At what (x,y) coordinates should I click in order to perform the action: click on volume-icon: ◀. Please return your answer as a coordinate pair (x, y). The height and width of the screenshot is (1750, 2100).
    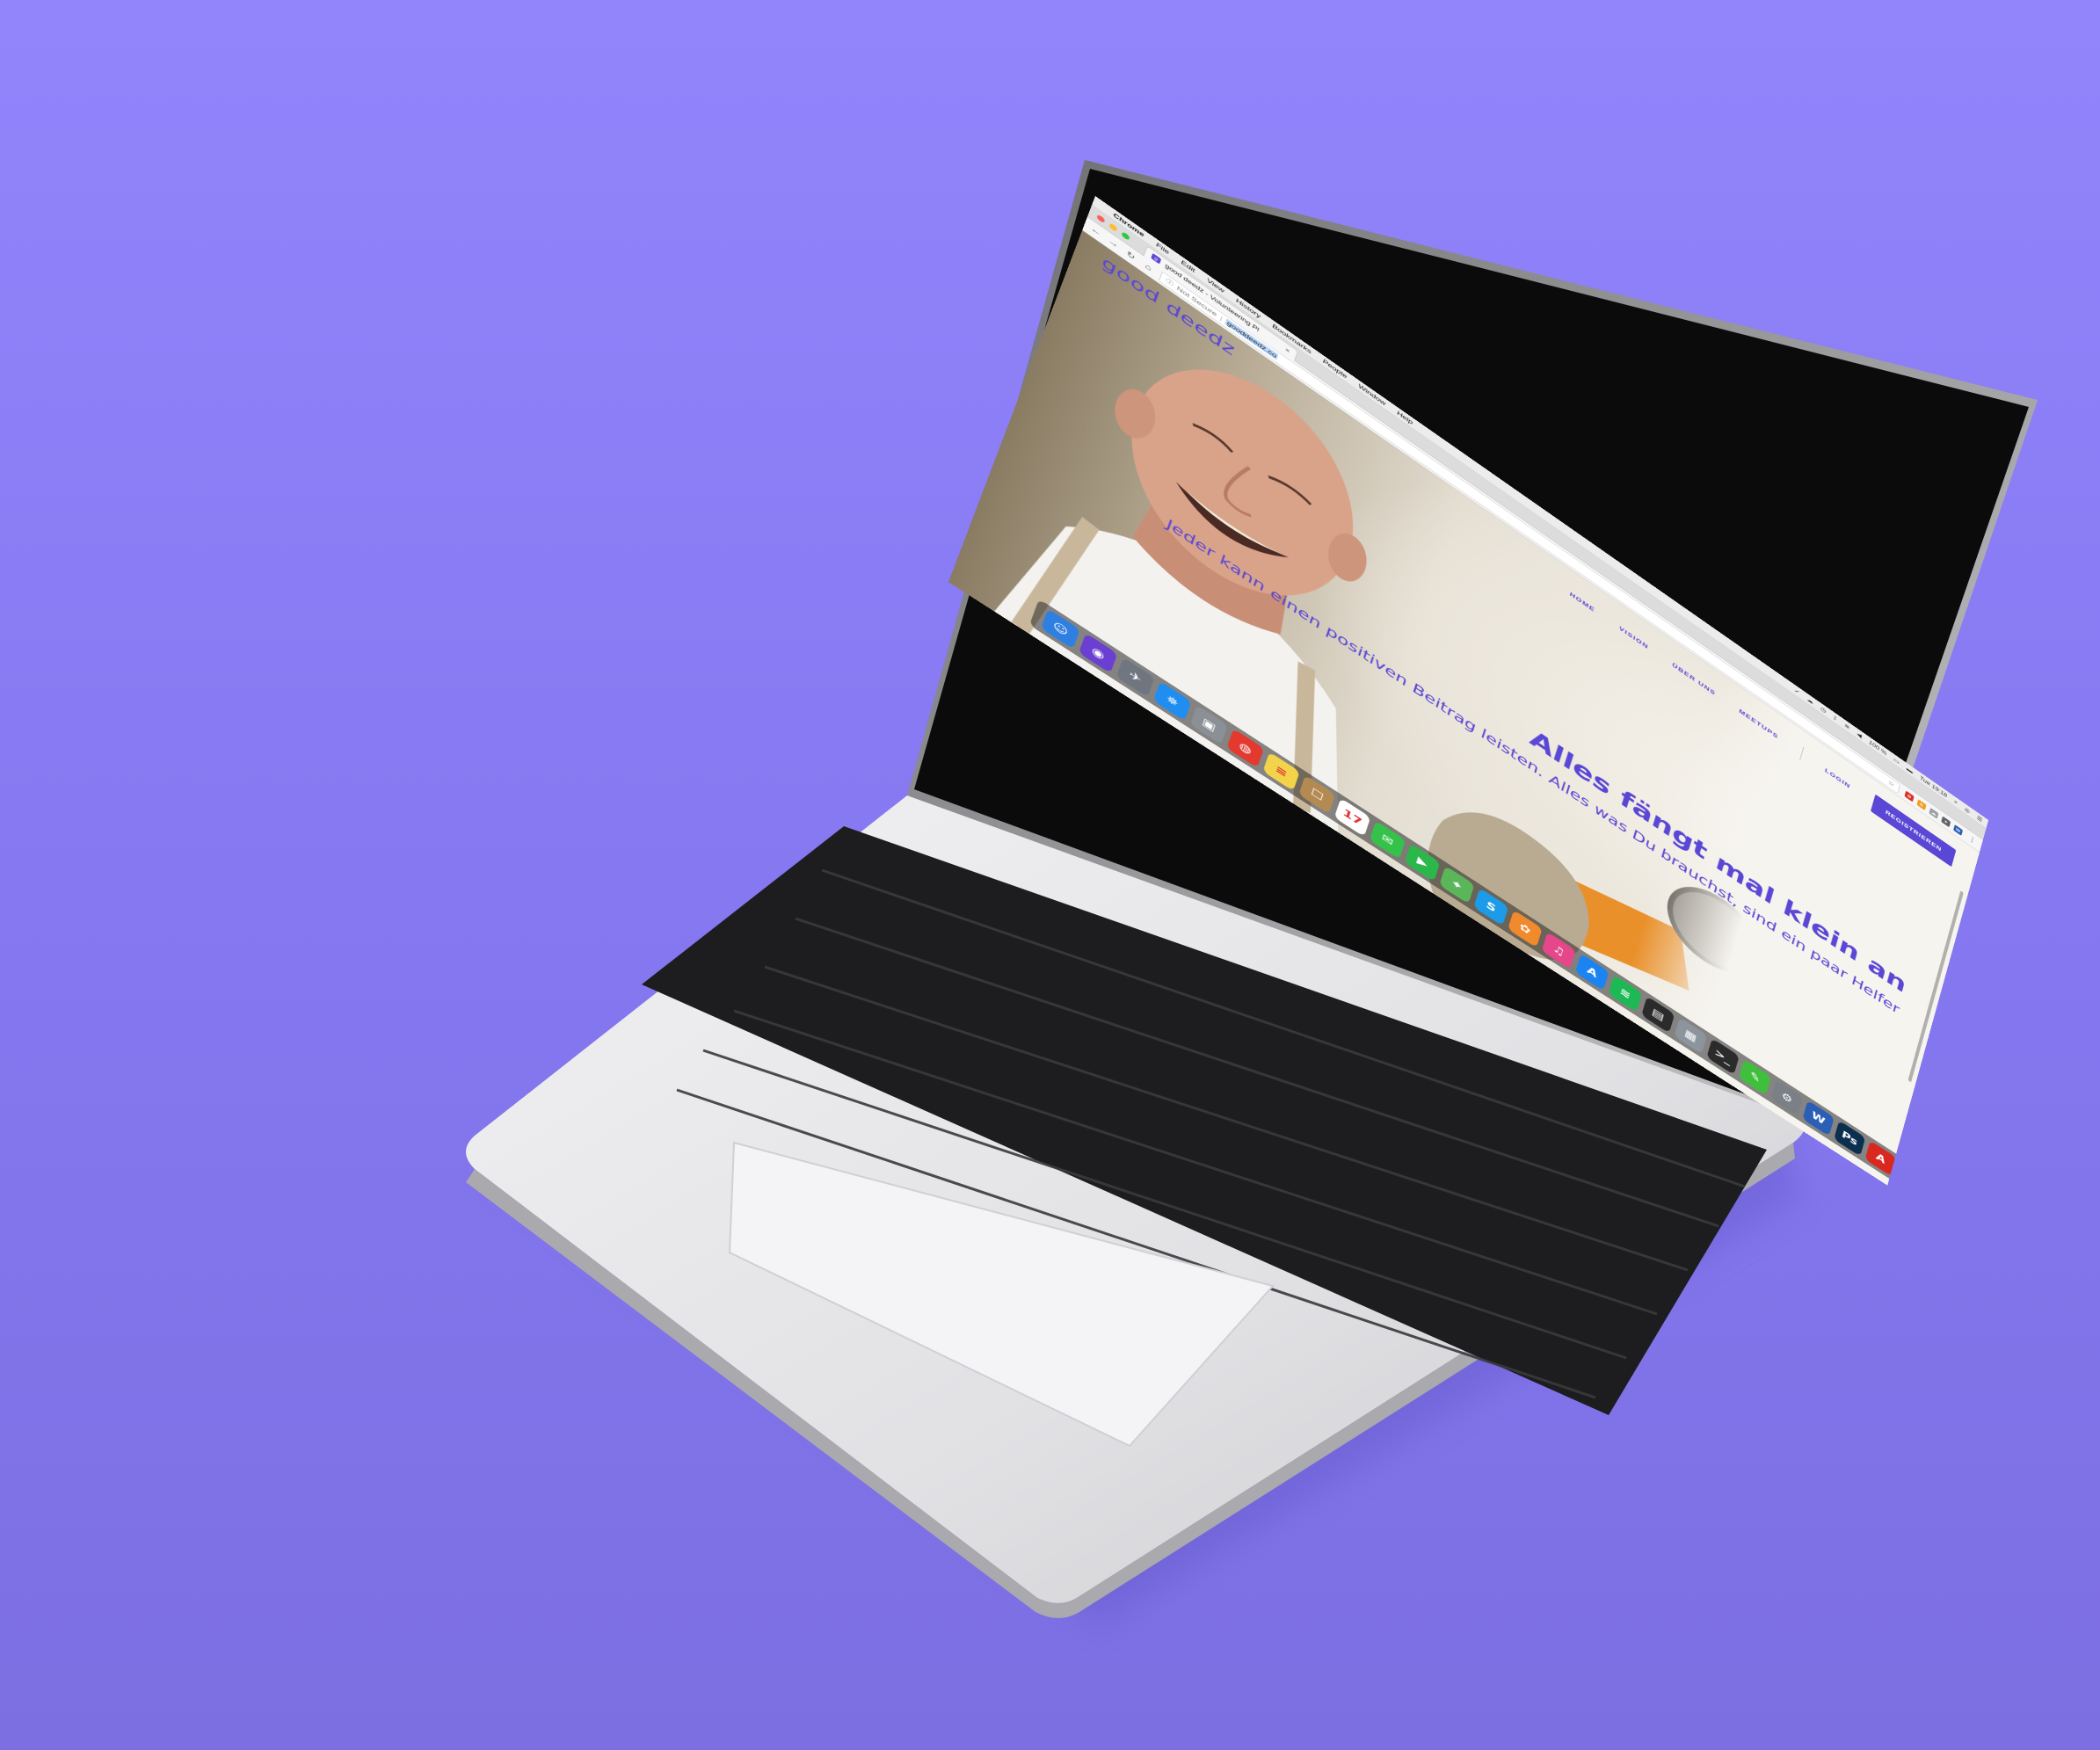
    Looking at the image, I should click on (1860, 734).